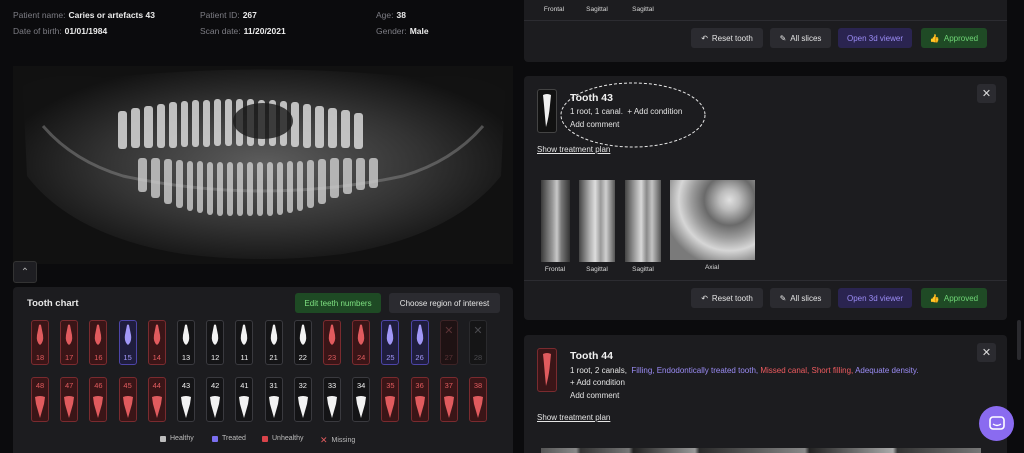 This screenshot has width=1024, height=453. What do you see at coordinates (229, 438) in the screenshot?
I see `legend-treated: Treated` at bounding box center [229, 438].